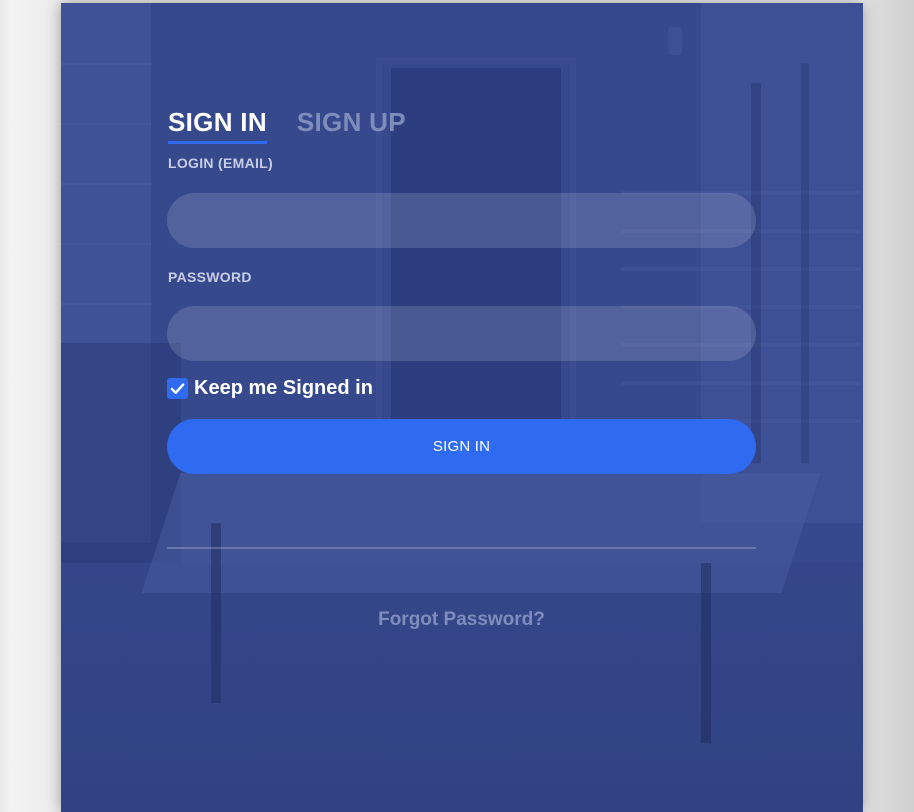 The width and height of the screenshot is (914, 812). Describe the element at coordinates (461, 548) in the screenshot. I see `divider` at that location.